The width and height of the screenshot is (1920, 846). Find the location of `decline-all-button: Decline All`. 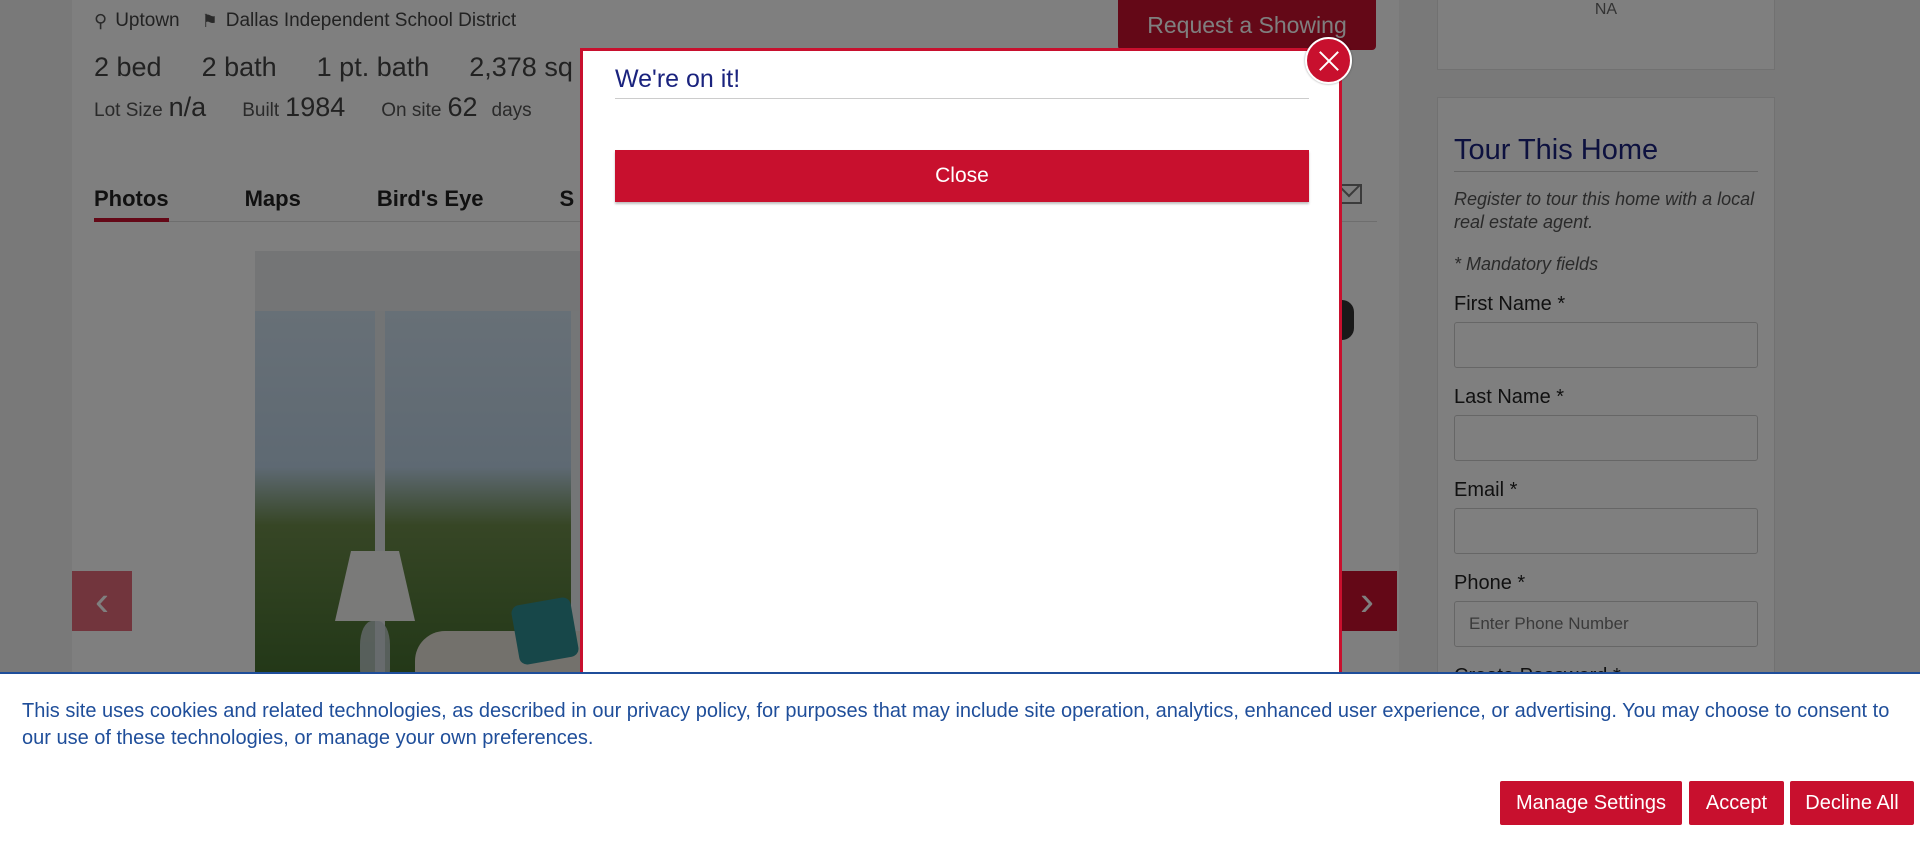

decline-all-button: Decline All is located at coordinates (1852, 803).